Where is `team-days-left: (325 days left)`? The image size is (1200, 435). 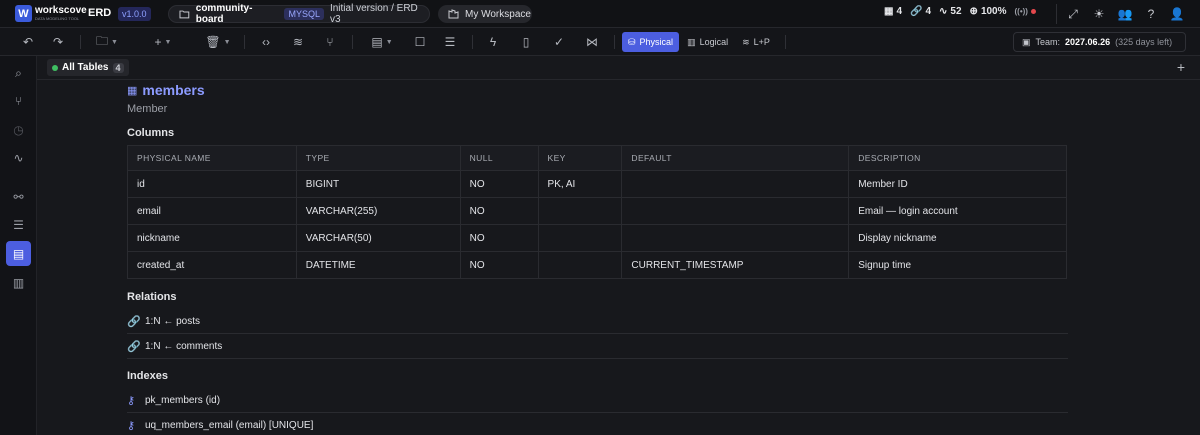
team-days-left: (325 days left) is located at coordinates (1144, 42).